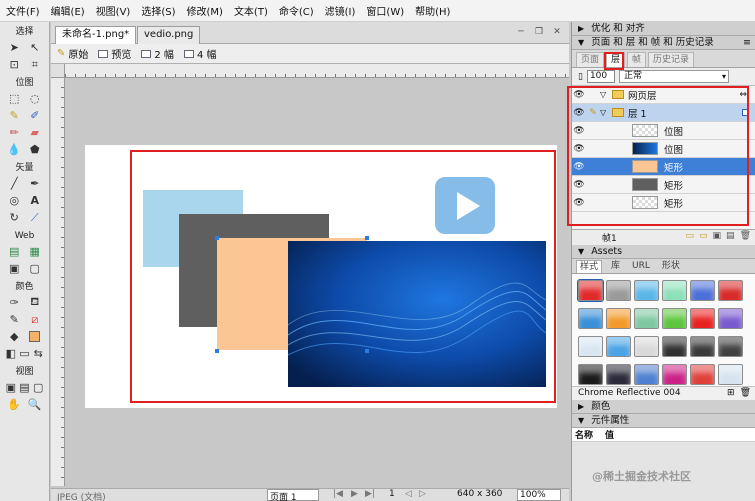  Describe the element at coordinates (68, 10) in the screenshot. I see `menu-edit: 编辑(E)` at that location.